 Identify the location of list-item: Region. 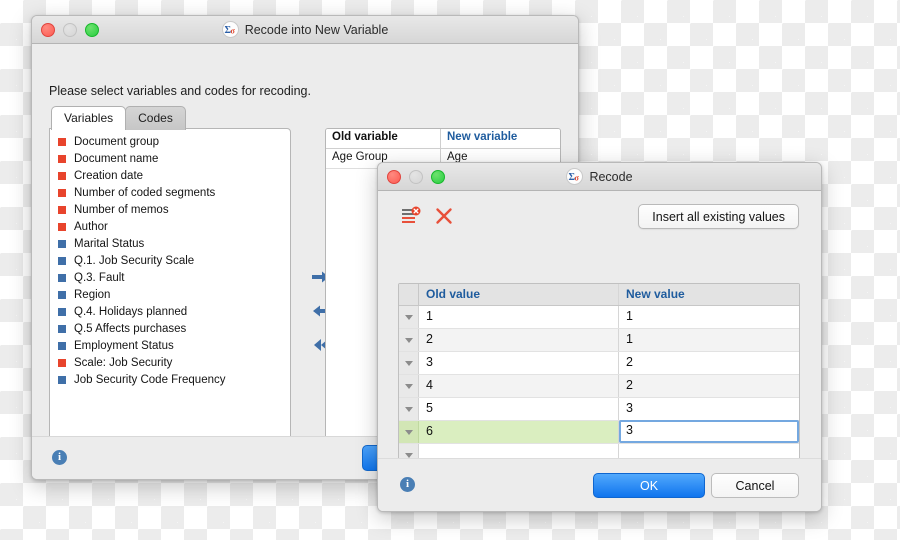
(170, 294).